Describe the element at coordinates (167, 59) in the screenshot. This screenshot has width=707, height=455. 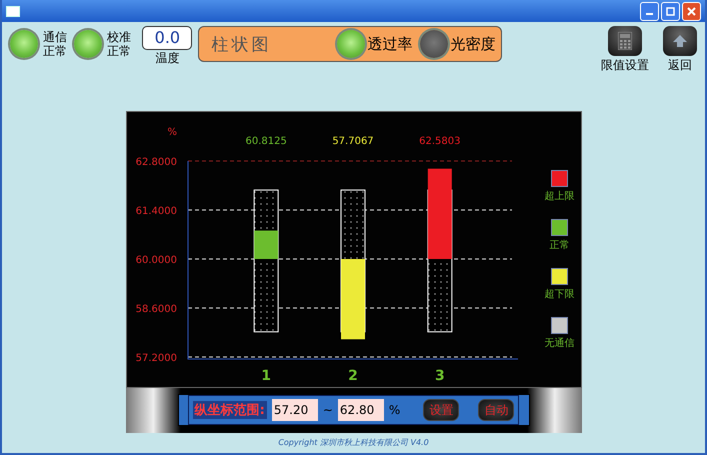
I see `temperature-label: 温度` at that location.